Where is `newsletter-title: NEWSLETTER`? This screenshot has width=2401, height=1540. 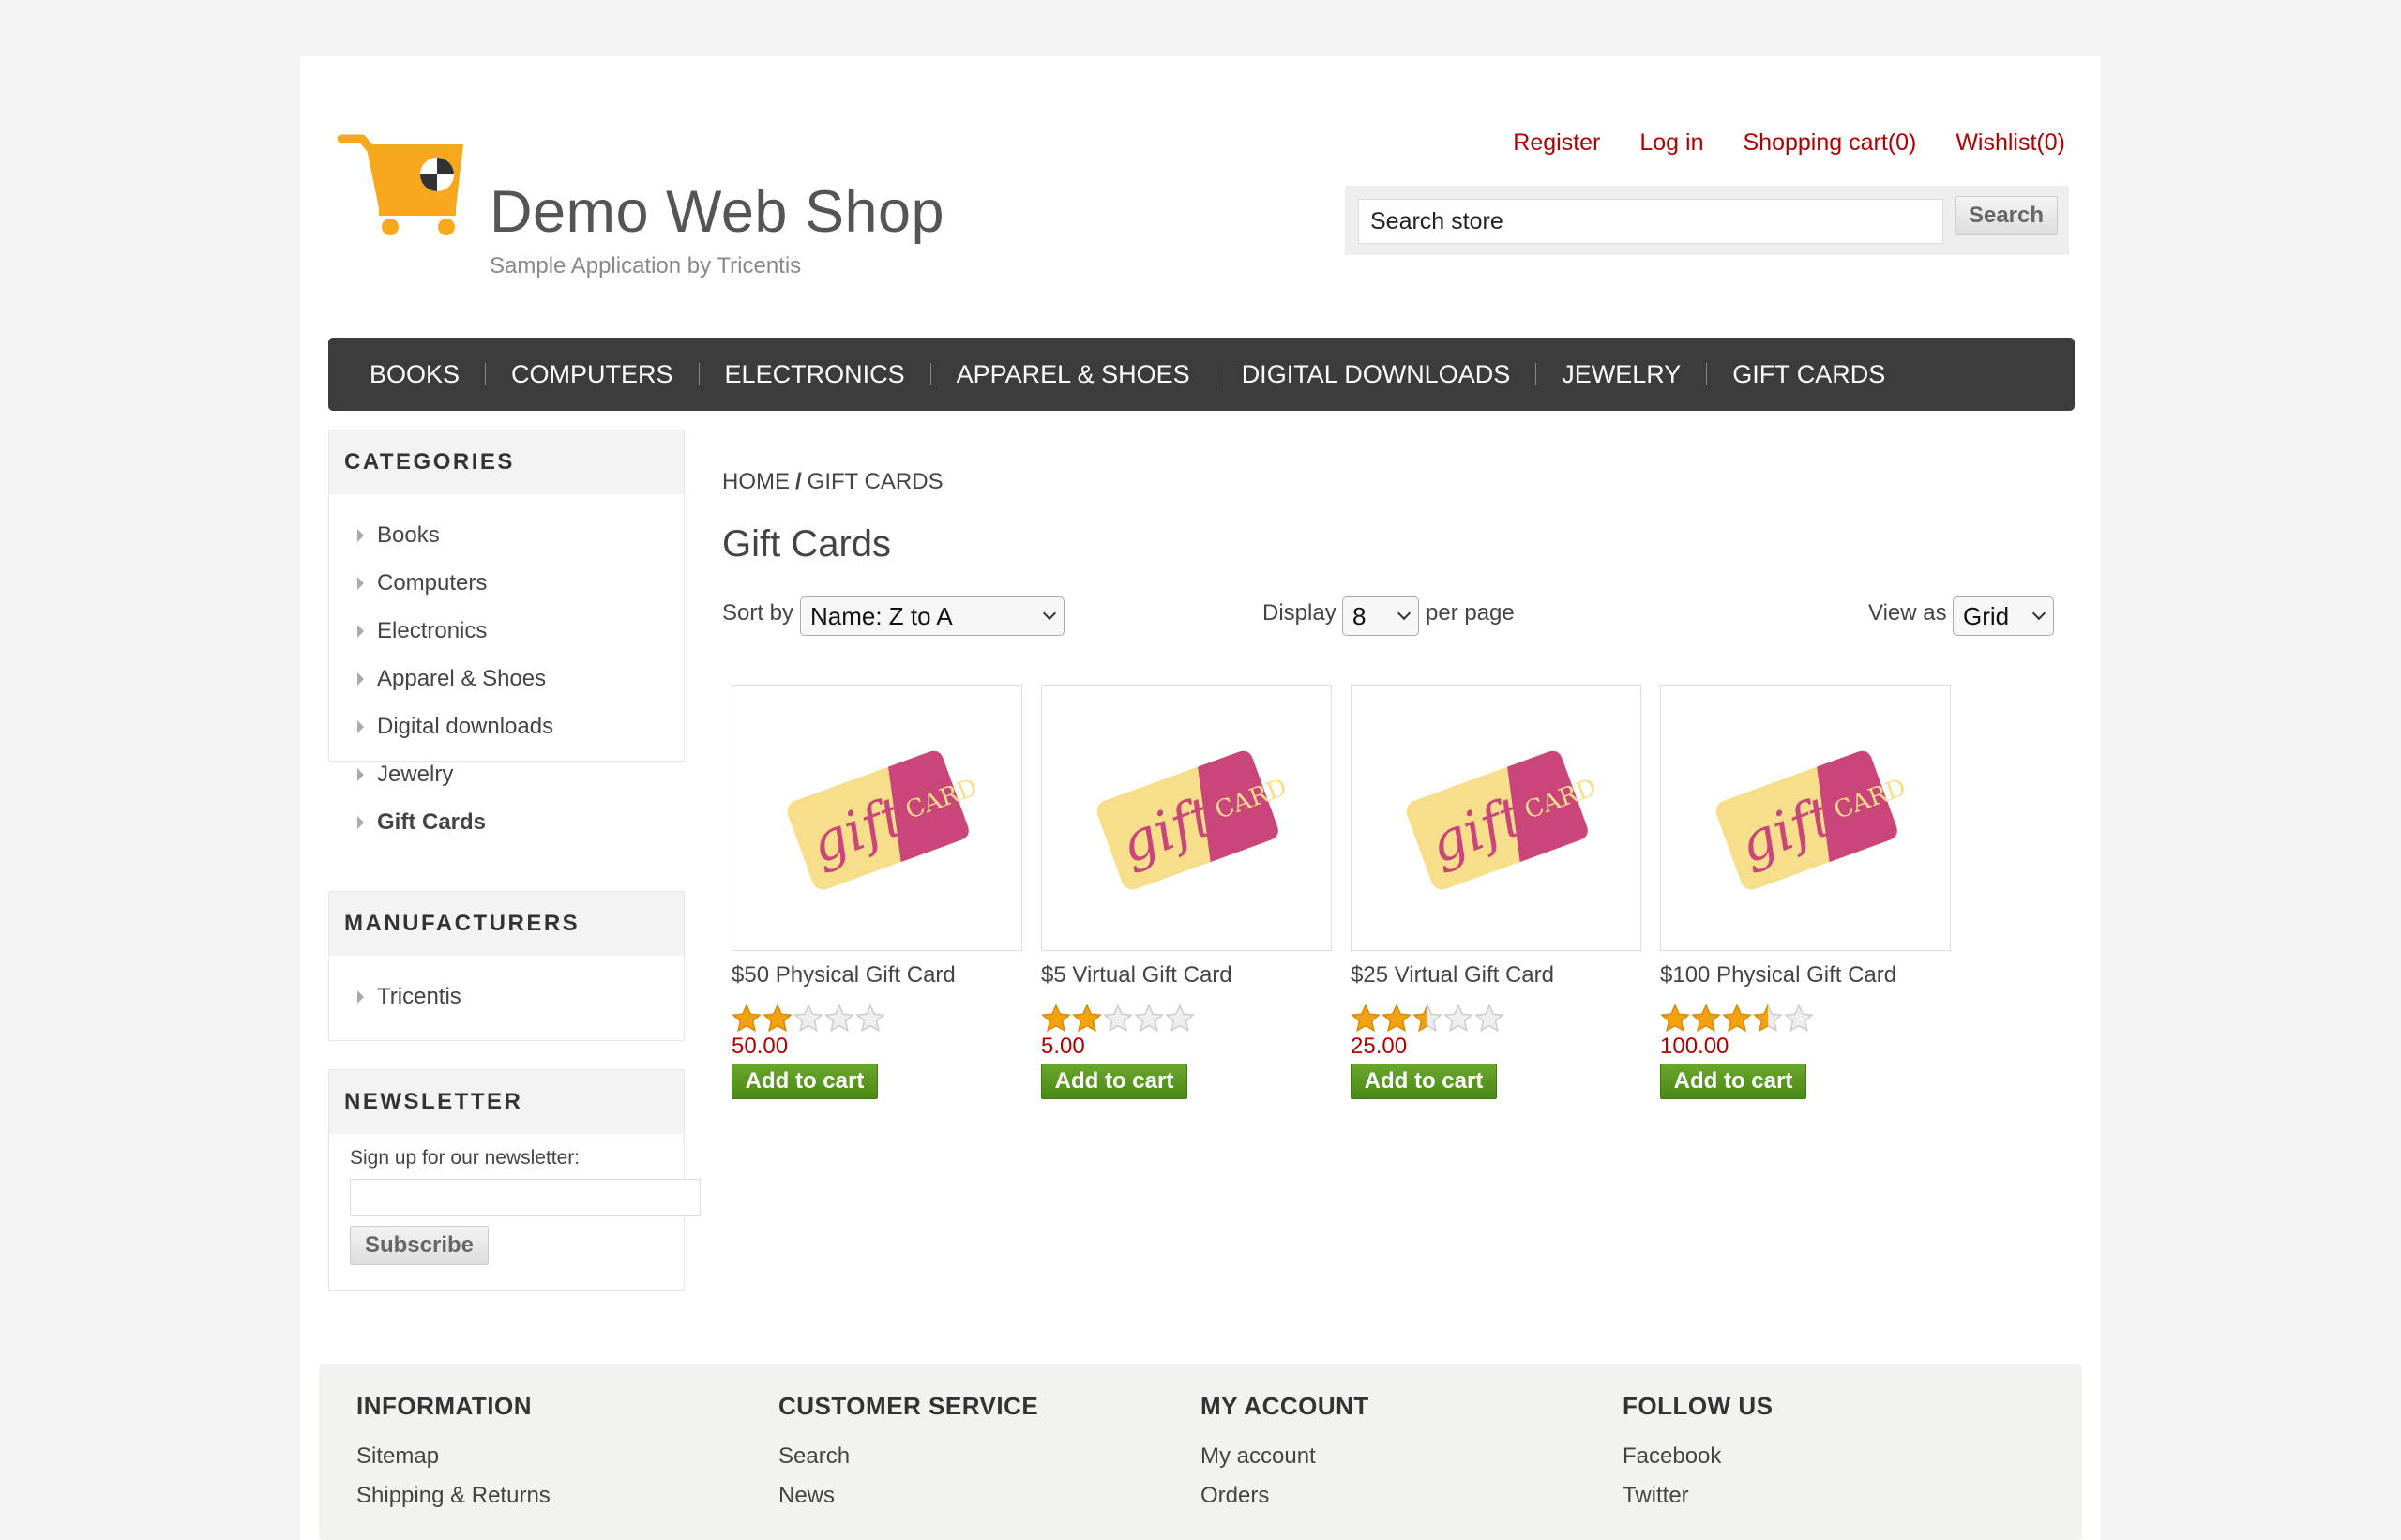
newsletter-title: NEWSLETTER is located at coordinates (506, 1102).